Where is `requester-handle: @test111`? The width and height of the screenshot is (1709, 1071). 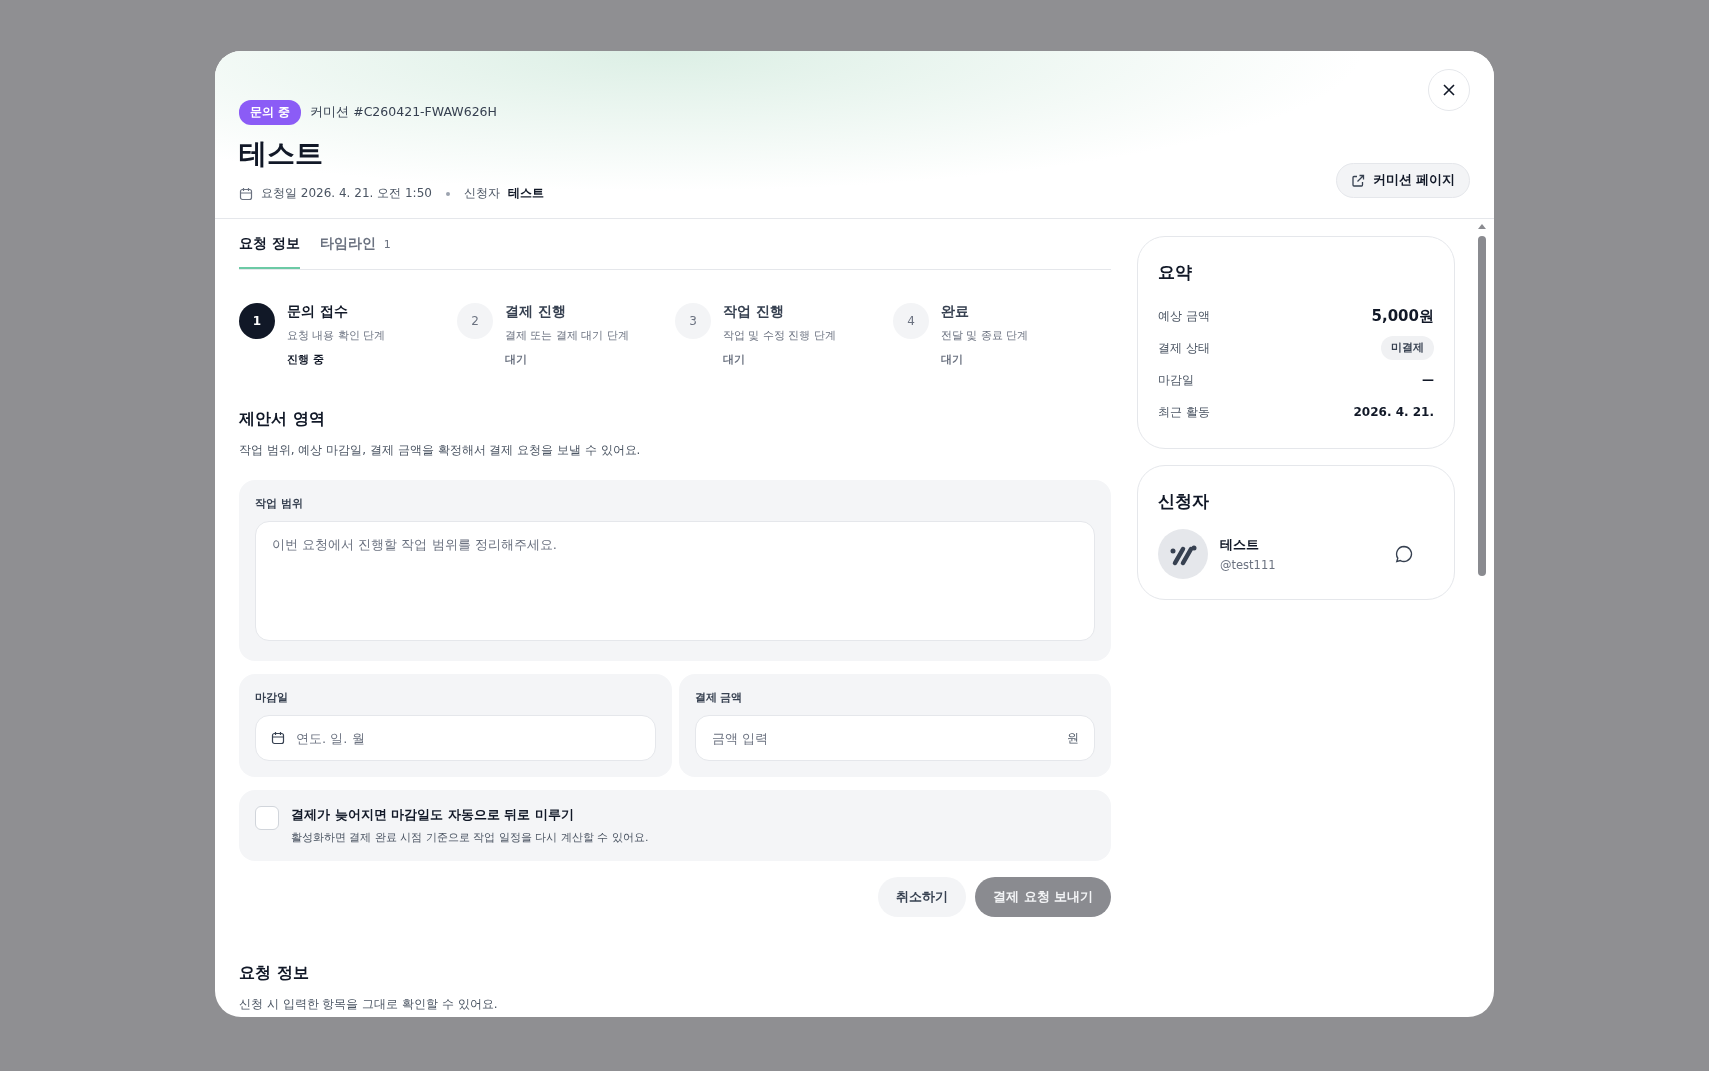
requester-handle: @test111 is located at coordinates (1248, 565).